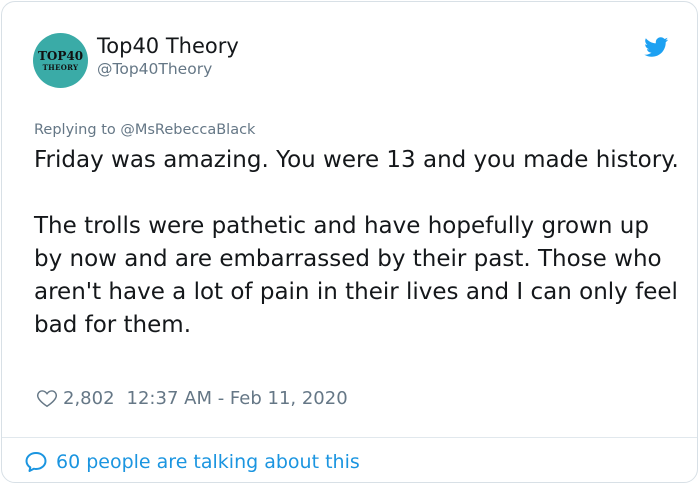  I want to click on avatar-text-bottom: THEORY, so click(60, 67).